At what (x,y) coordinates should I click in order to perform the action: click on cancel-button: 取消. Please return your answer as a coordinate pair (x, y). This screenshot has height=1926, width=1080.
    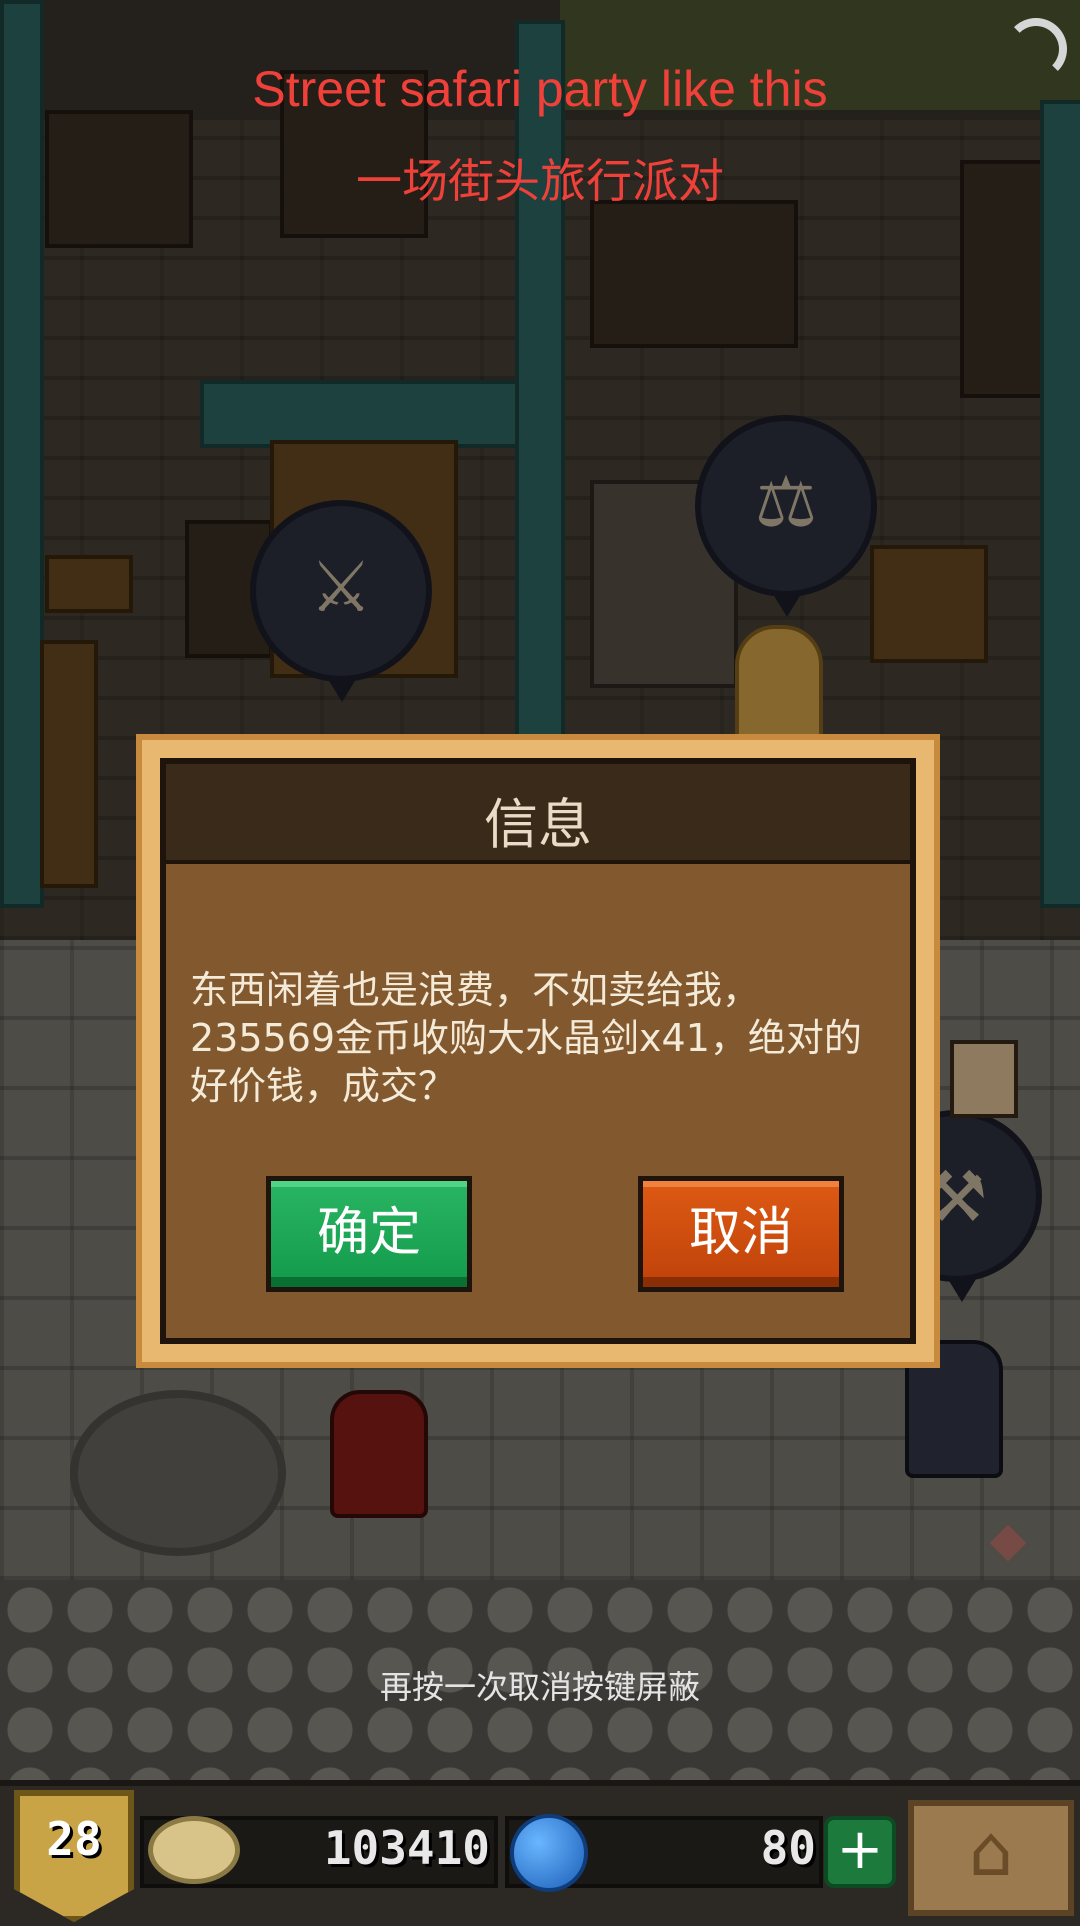
    Looking at the image, I should click on (741, 1234).